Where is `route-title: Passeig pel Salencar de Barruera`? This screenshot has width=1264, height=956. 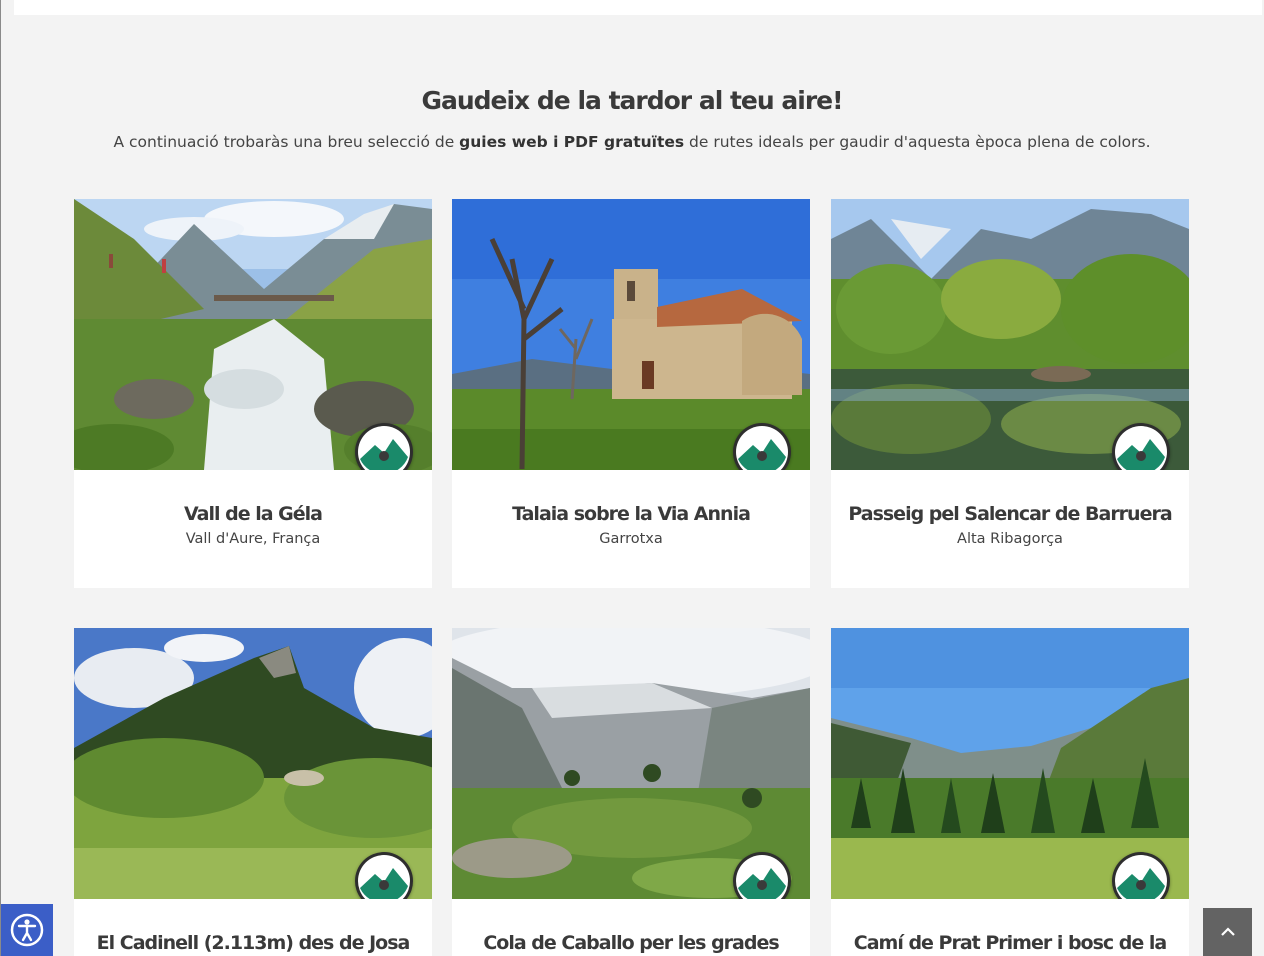
route-title: Passeig pel Salencar de Barruera is located at coordinates (1010, 514).